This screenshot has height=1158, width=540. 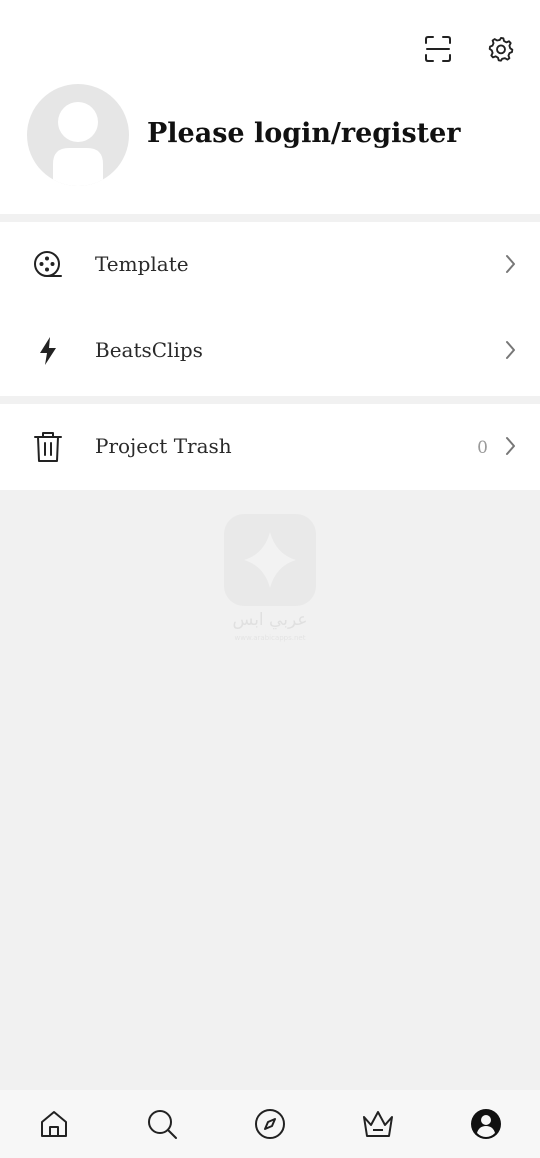 What do you see at coordinates (163, 446) in the screenshot?
I see `menu-item-label: Project Trash` at bounding box center [163, 446].